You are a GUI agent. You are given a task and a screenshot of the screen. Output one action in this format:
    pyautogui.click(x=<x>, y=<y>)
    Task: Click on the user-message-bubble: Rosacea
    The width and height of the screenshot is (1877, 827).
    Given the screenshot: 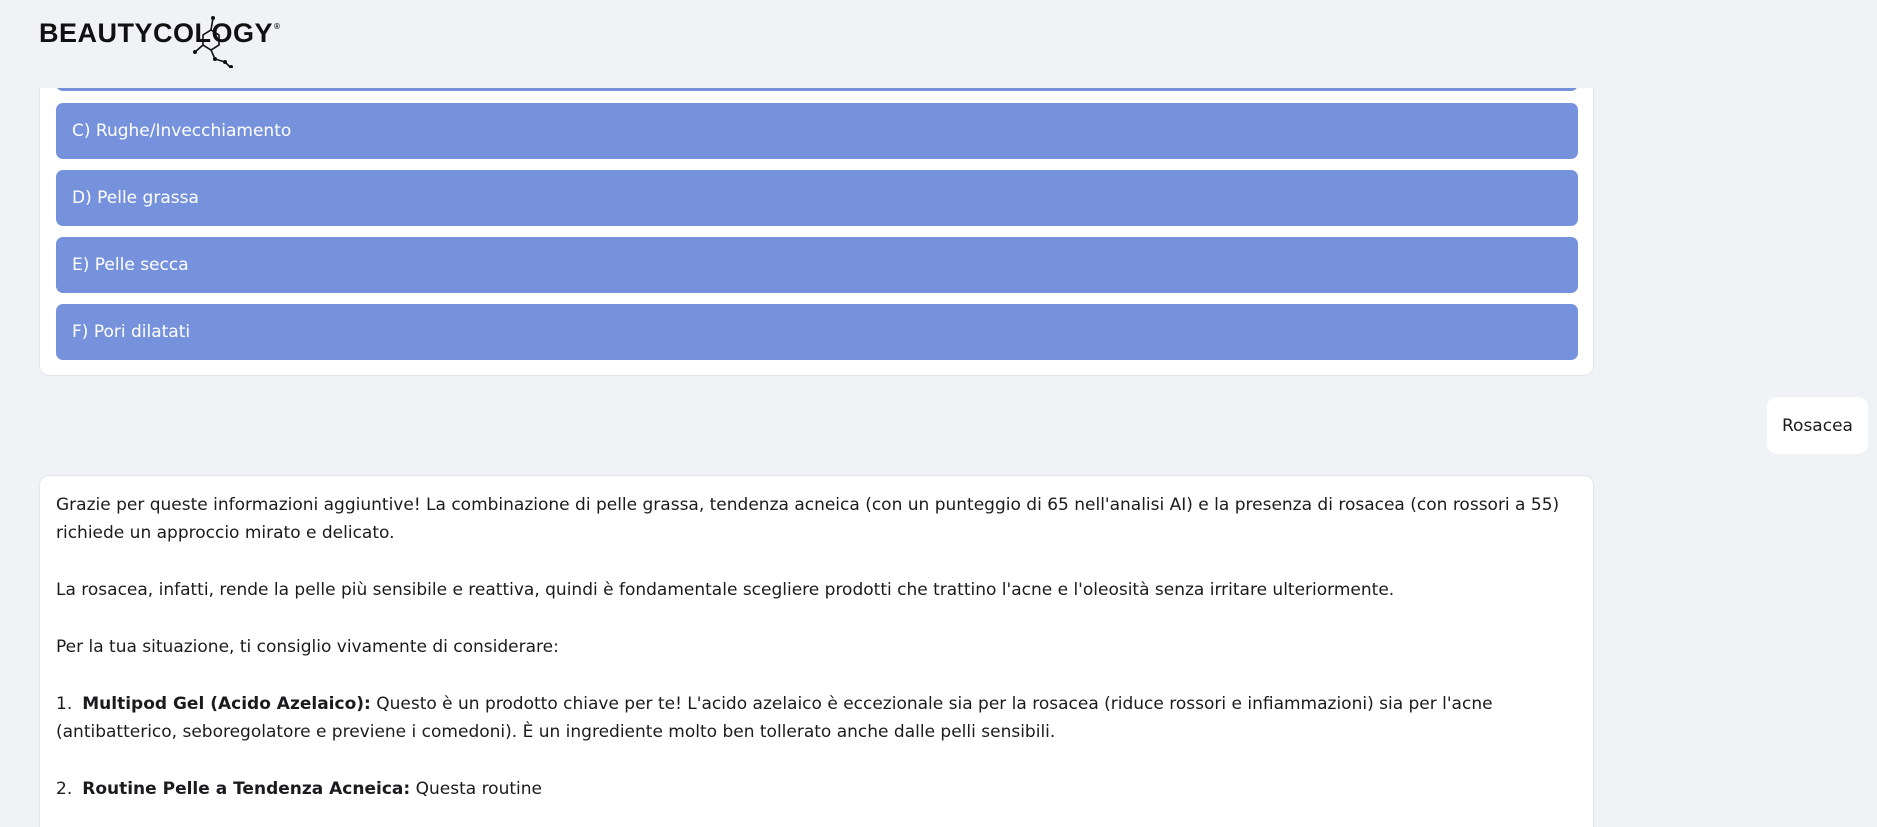 What is the action you would take?
    pyautogui.click(x=1817, y=425)
    